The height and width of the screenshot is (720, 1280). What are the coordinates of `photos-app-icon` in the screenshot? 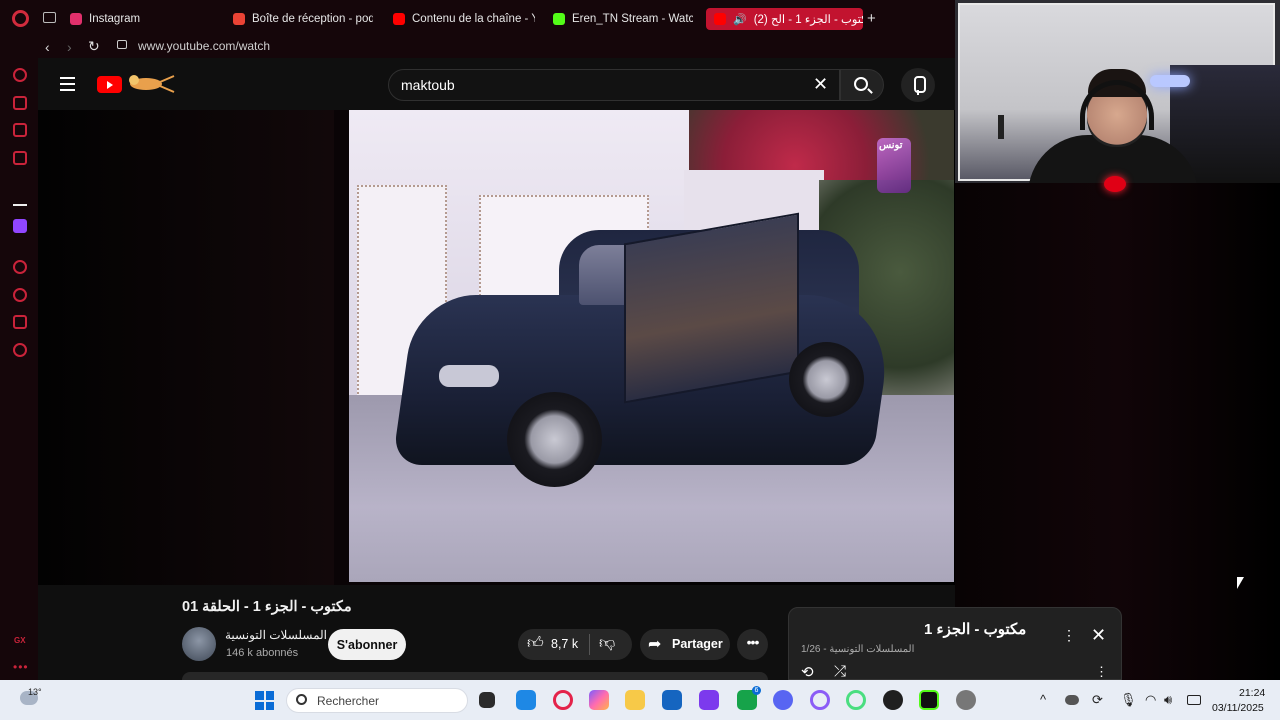 It's located at (526, 700).